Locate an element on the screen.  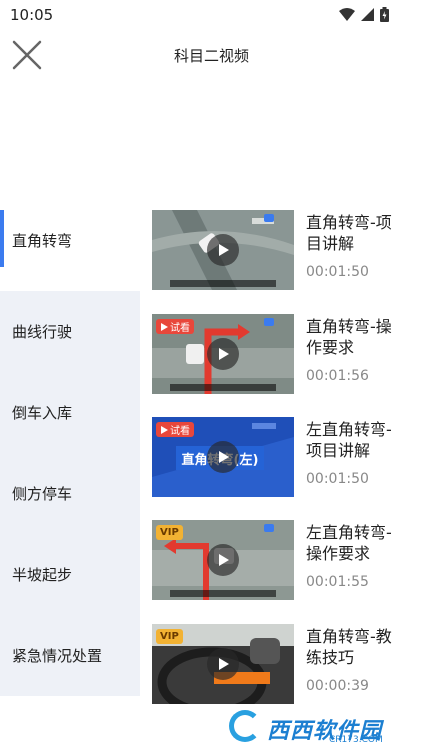
sidebar-item-label: 紧急情况处置 is located at coordinates (57, 656).